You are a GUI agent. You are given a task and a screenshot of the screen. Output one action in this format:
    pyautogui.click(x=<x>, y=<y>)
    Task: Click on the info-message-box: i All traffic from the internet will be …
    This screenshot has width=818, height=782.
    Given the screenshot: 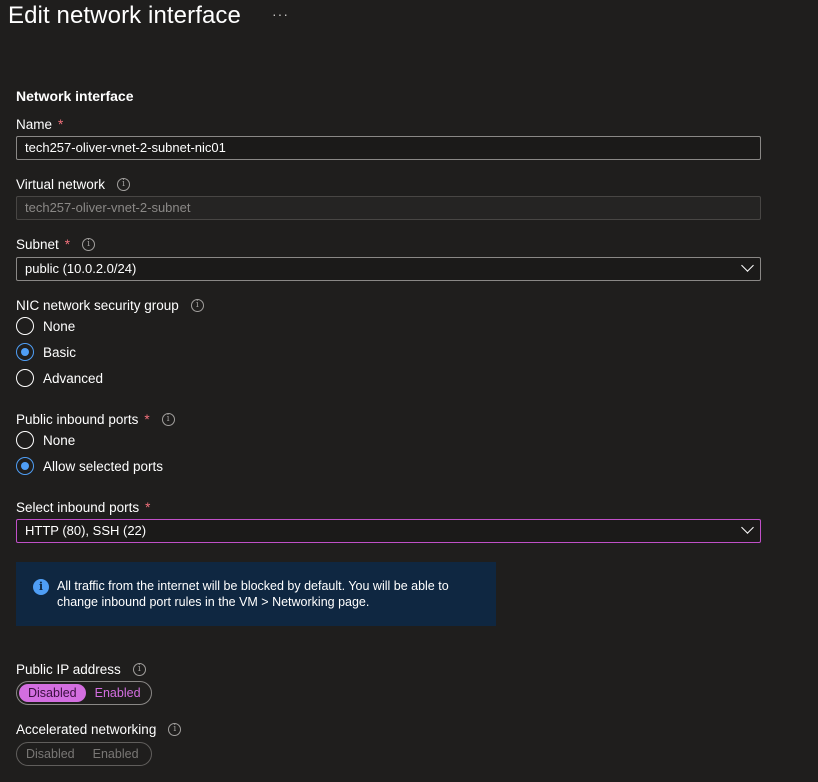 What is the action you would take?
    pyautogui.click(x=256, y=594)
    